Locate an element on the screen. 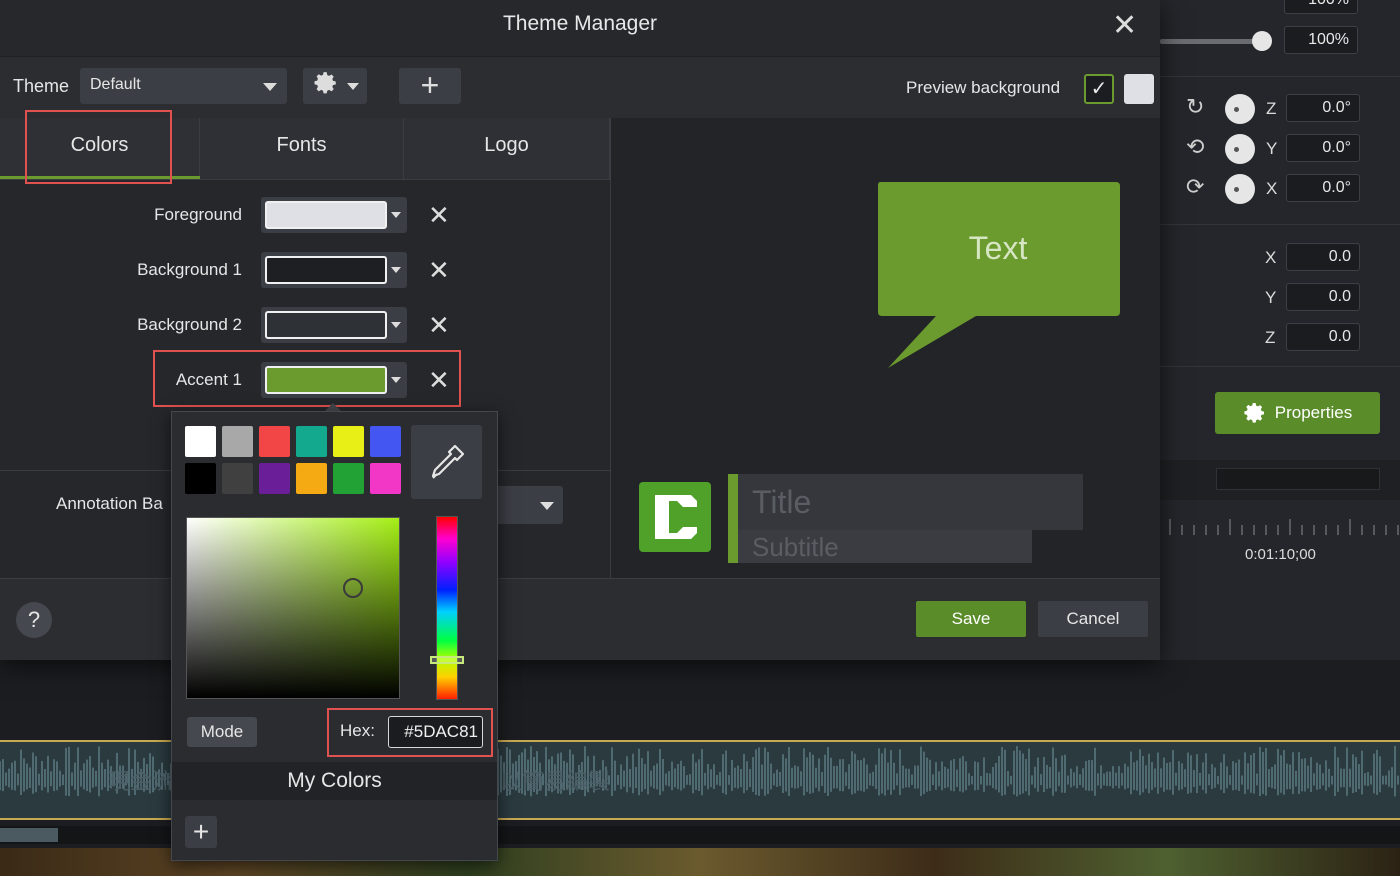  plus-icon: + is located at coordinates (430, 85).